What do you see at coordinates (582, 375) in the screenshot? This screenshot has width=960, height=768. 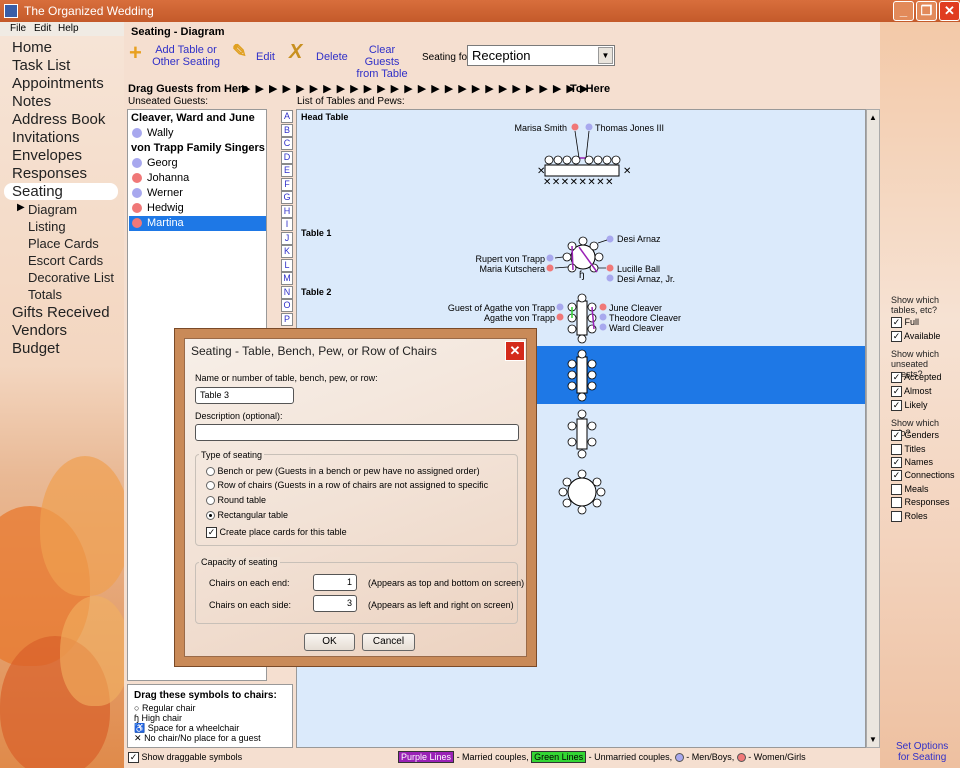 I see `table-3-shape` at bounding box center [582, 375].